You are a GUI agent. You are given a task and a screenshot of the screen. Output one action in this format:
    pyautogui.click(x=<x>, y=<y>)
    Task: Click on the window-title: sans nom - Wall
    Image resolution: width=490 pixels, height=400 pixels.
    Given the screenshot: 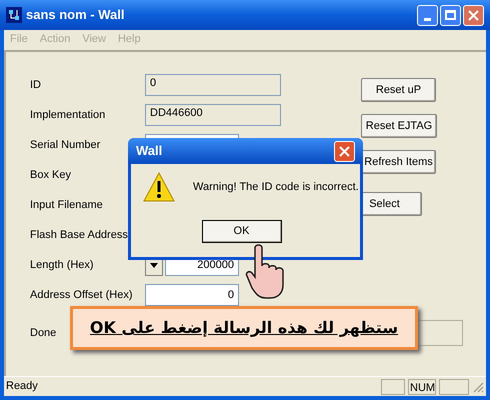 What is the action you would take?
    pyautogui.click(x=75, y=15)
    